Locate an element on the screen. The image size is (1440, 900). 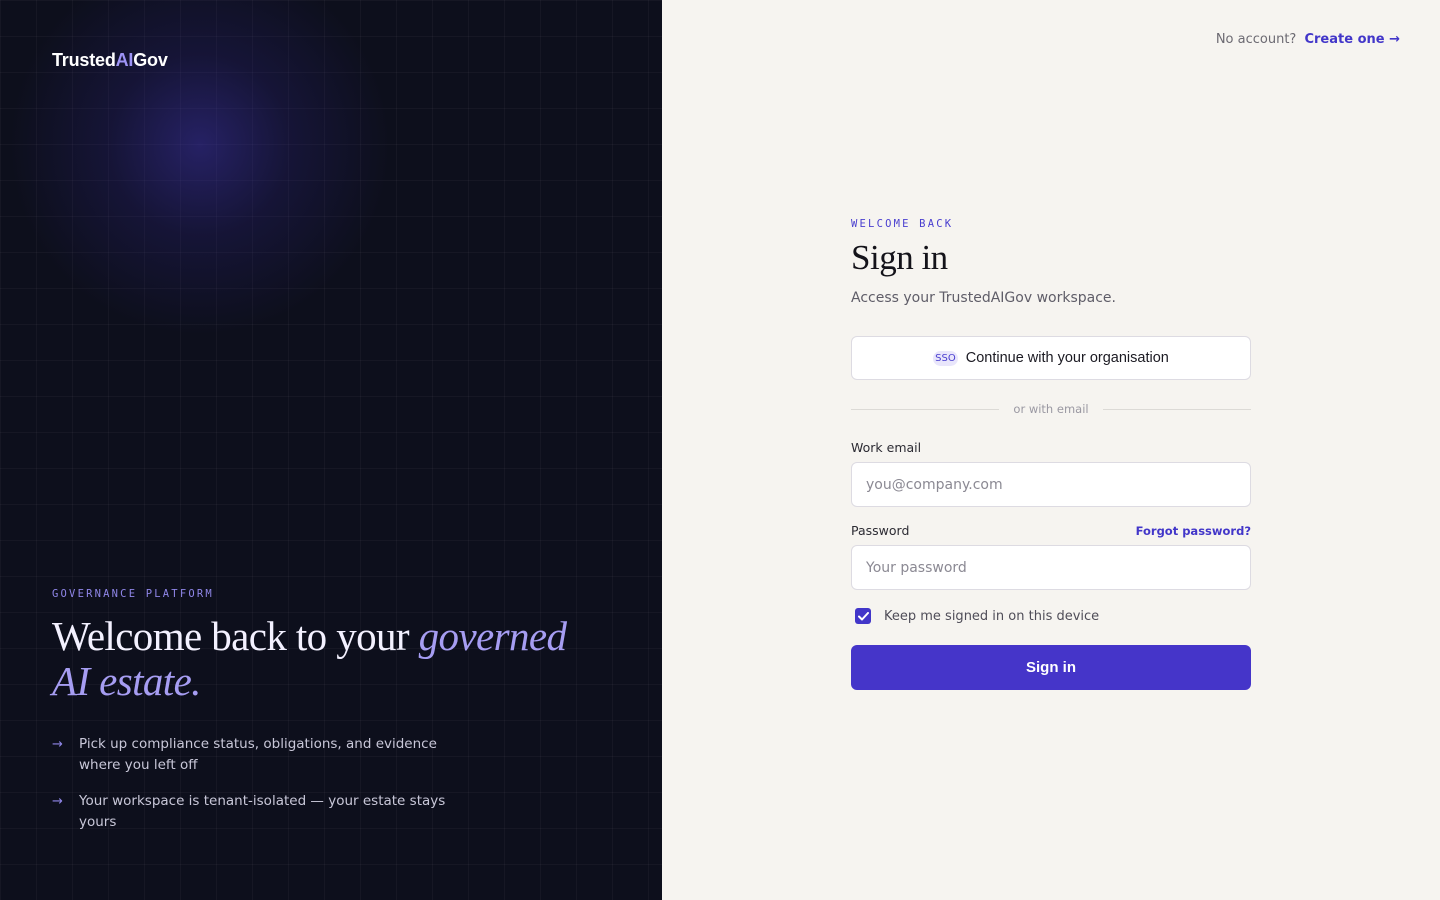
brand-logo: TrustedAIGov is located at coordinates (110, 60).